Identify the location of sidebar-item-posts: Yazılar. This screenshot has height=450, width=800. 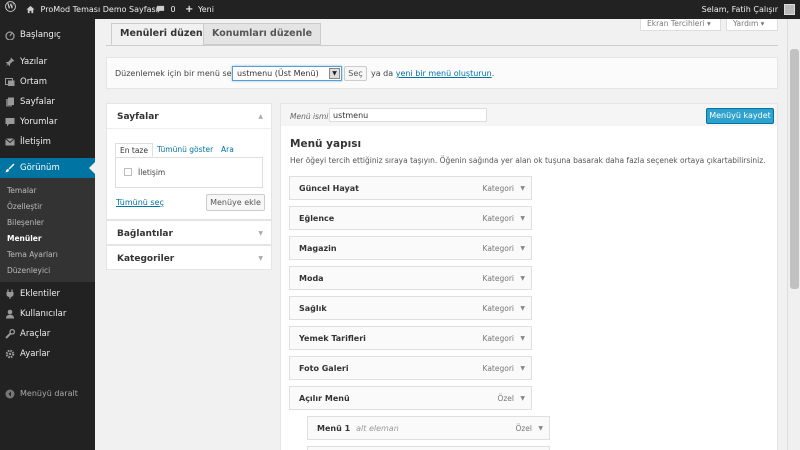
(47, 62).